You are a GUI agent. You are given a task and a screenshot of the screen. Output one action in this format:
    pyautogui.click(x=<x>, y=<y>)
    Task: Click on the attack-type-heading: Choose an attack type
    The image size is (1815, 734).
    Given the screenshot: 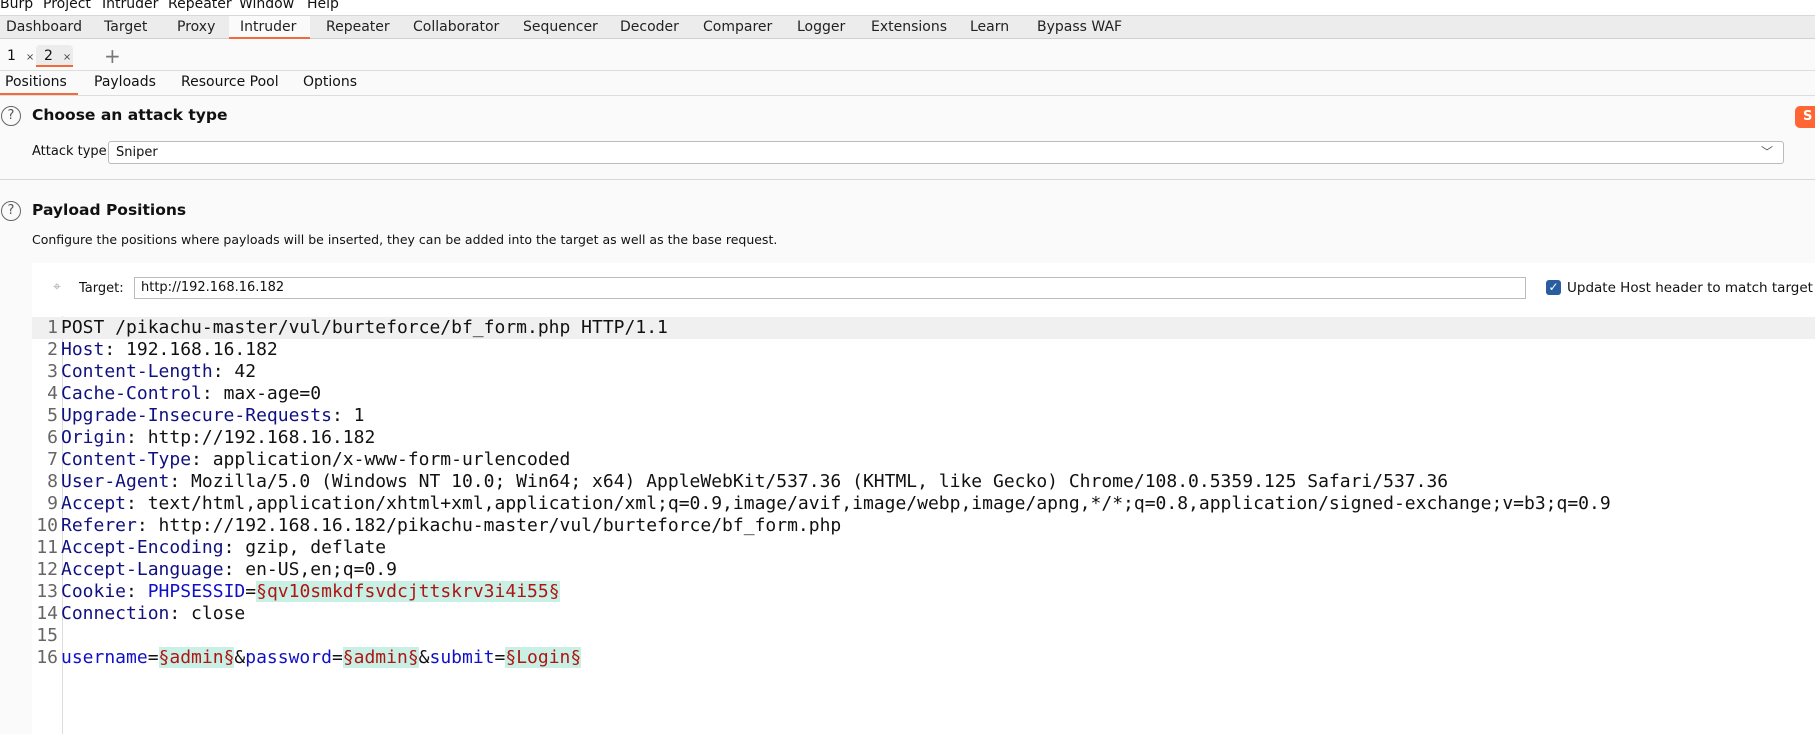 What is the action you would take?
    pyautogui.click(x=130, y=115)
    